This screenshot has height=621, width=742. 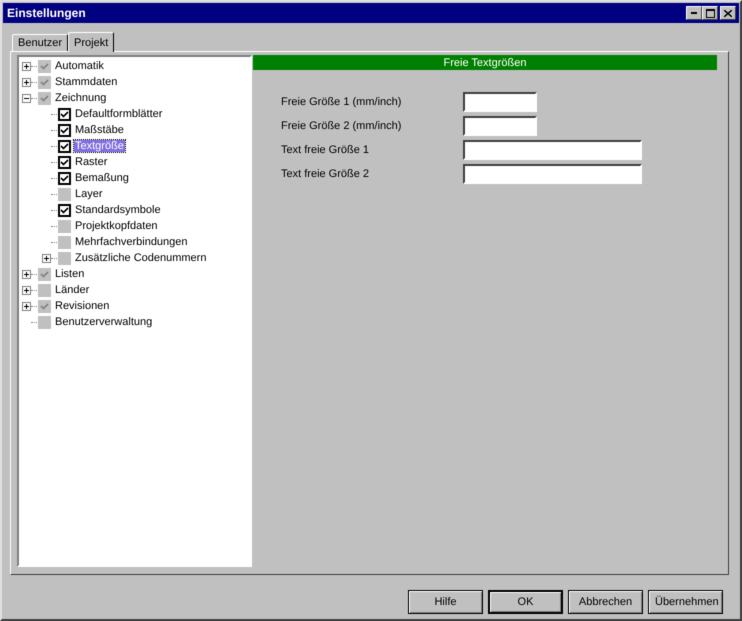 I want to click on panel-header: Freie Textgrößen, so click(x=485, y=62).